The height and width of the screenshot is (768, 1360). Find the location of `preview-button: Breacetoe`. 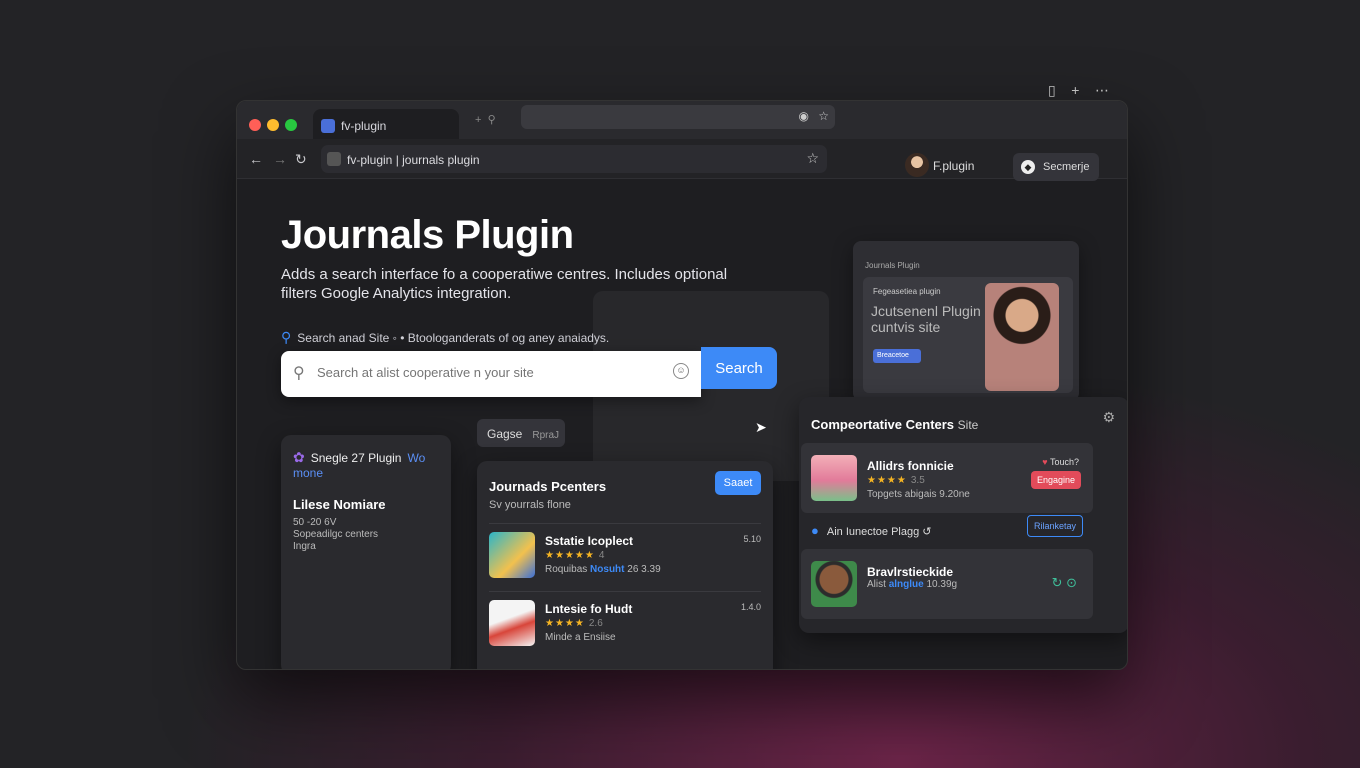

preview-button: Breacetoe is located at coordinates (897, 356).